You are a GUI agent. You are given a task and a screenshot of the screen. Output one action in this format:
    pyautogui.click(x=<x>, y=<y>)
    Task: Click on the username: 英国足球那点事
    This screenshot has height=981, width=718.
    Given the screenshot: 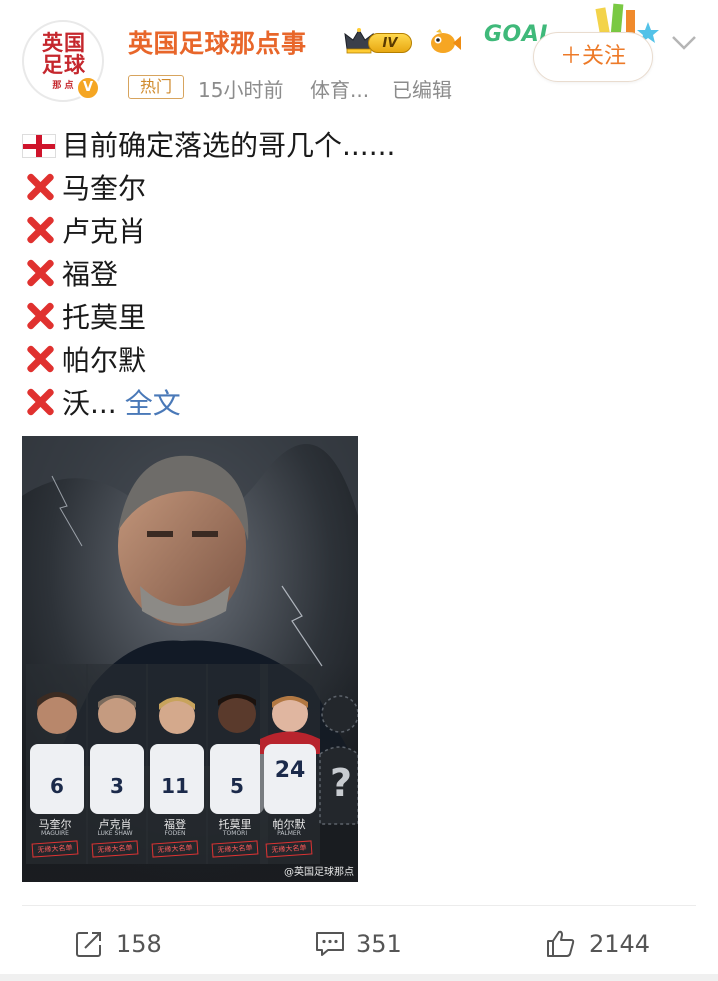 What is the action you would take?
    pyautogui.click(x=217, y=42)
    